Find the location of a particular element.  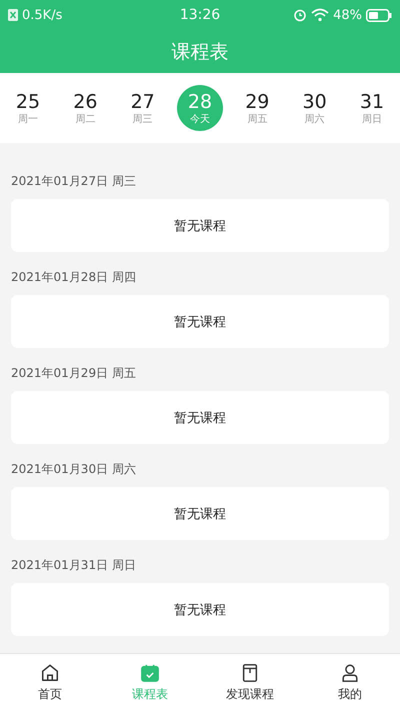

battery-icon is located at coordinates (379, 15).